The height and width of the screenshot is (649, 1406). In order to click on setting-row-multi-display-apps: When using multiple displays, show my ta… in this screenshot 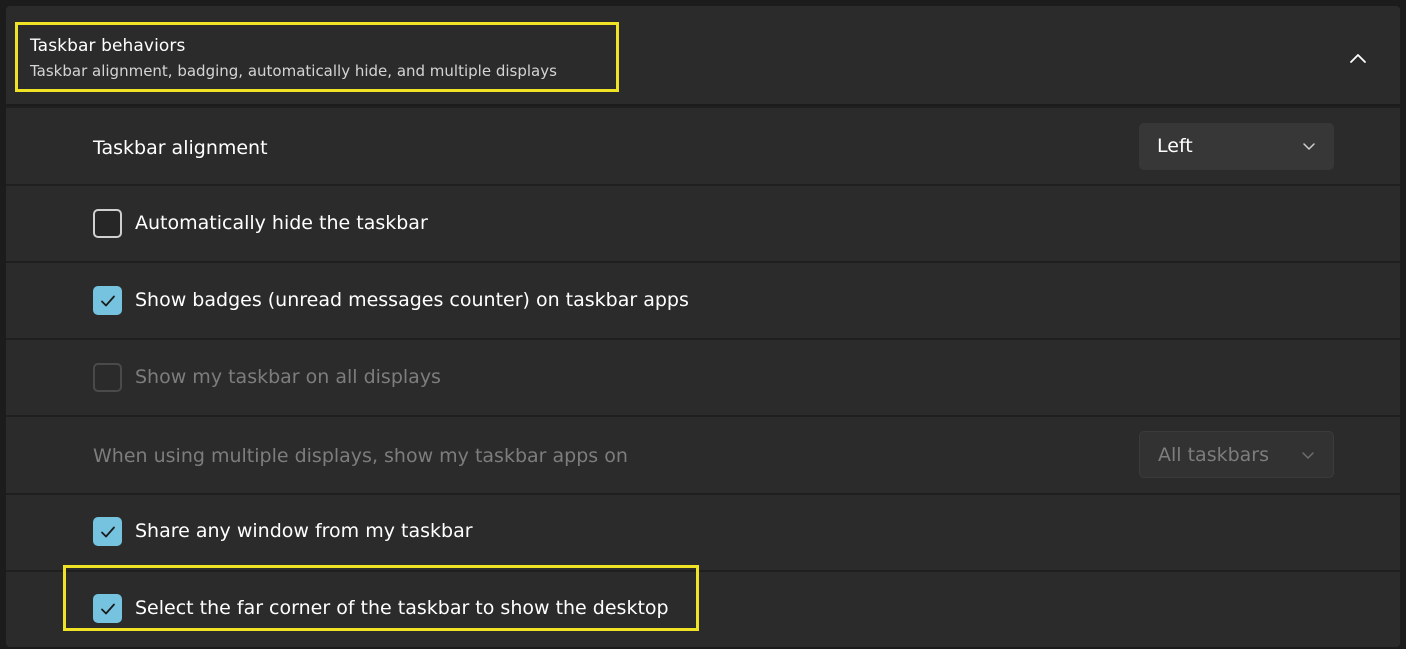, I will do `click(703, 455)`.